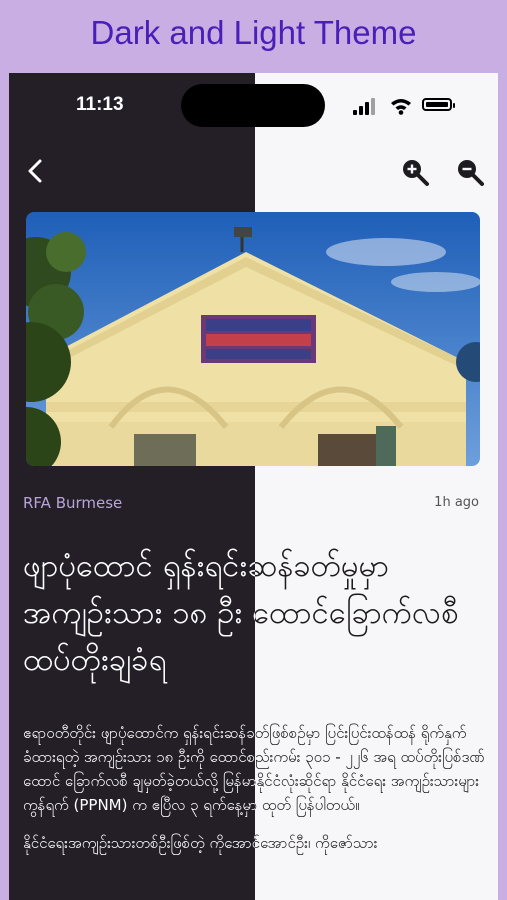 The width and height of the screenshot is (507, 900). What do you see at coordinates (253, 32) in the screenshot?
I see `promo-title: Dark and Light Theme` at bounding box center [253, 32].